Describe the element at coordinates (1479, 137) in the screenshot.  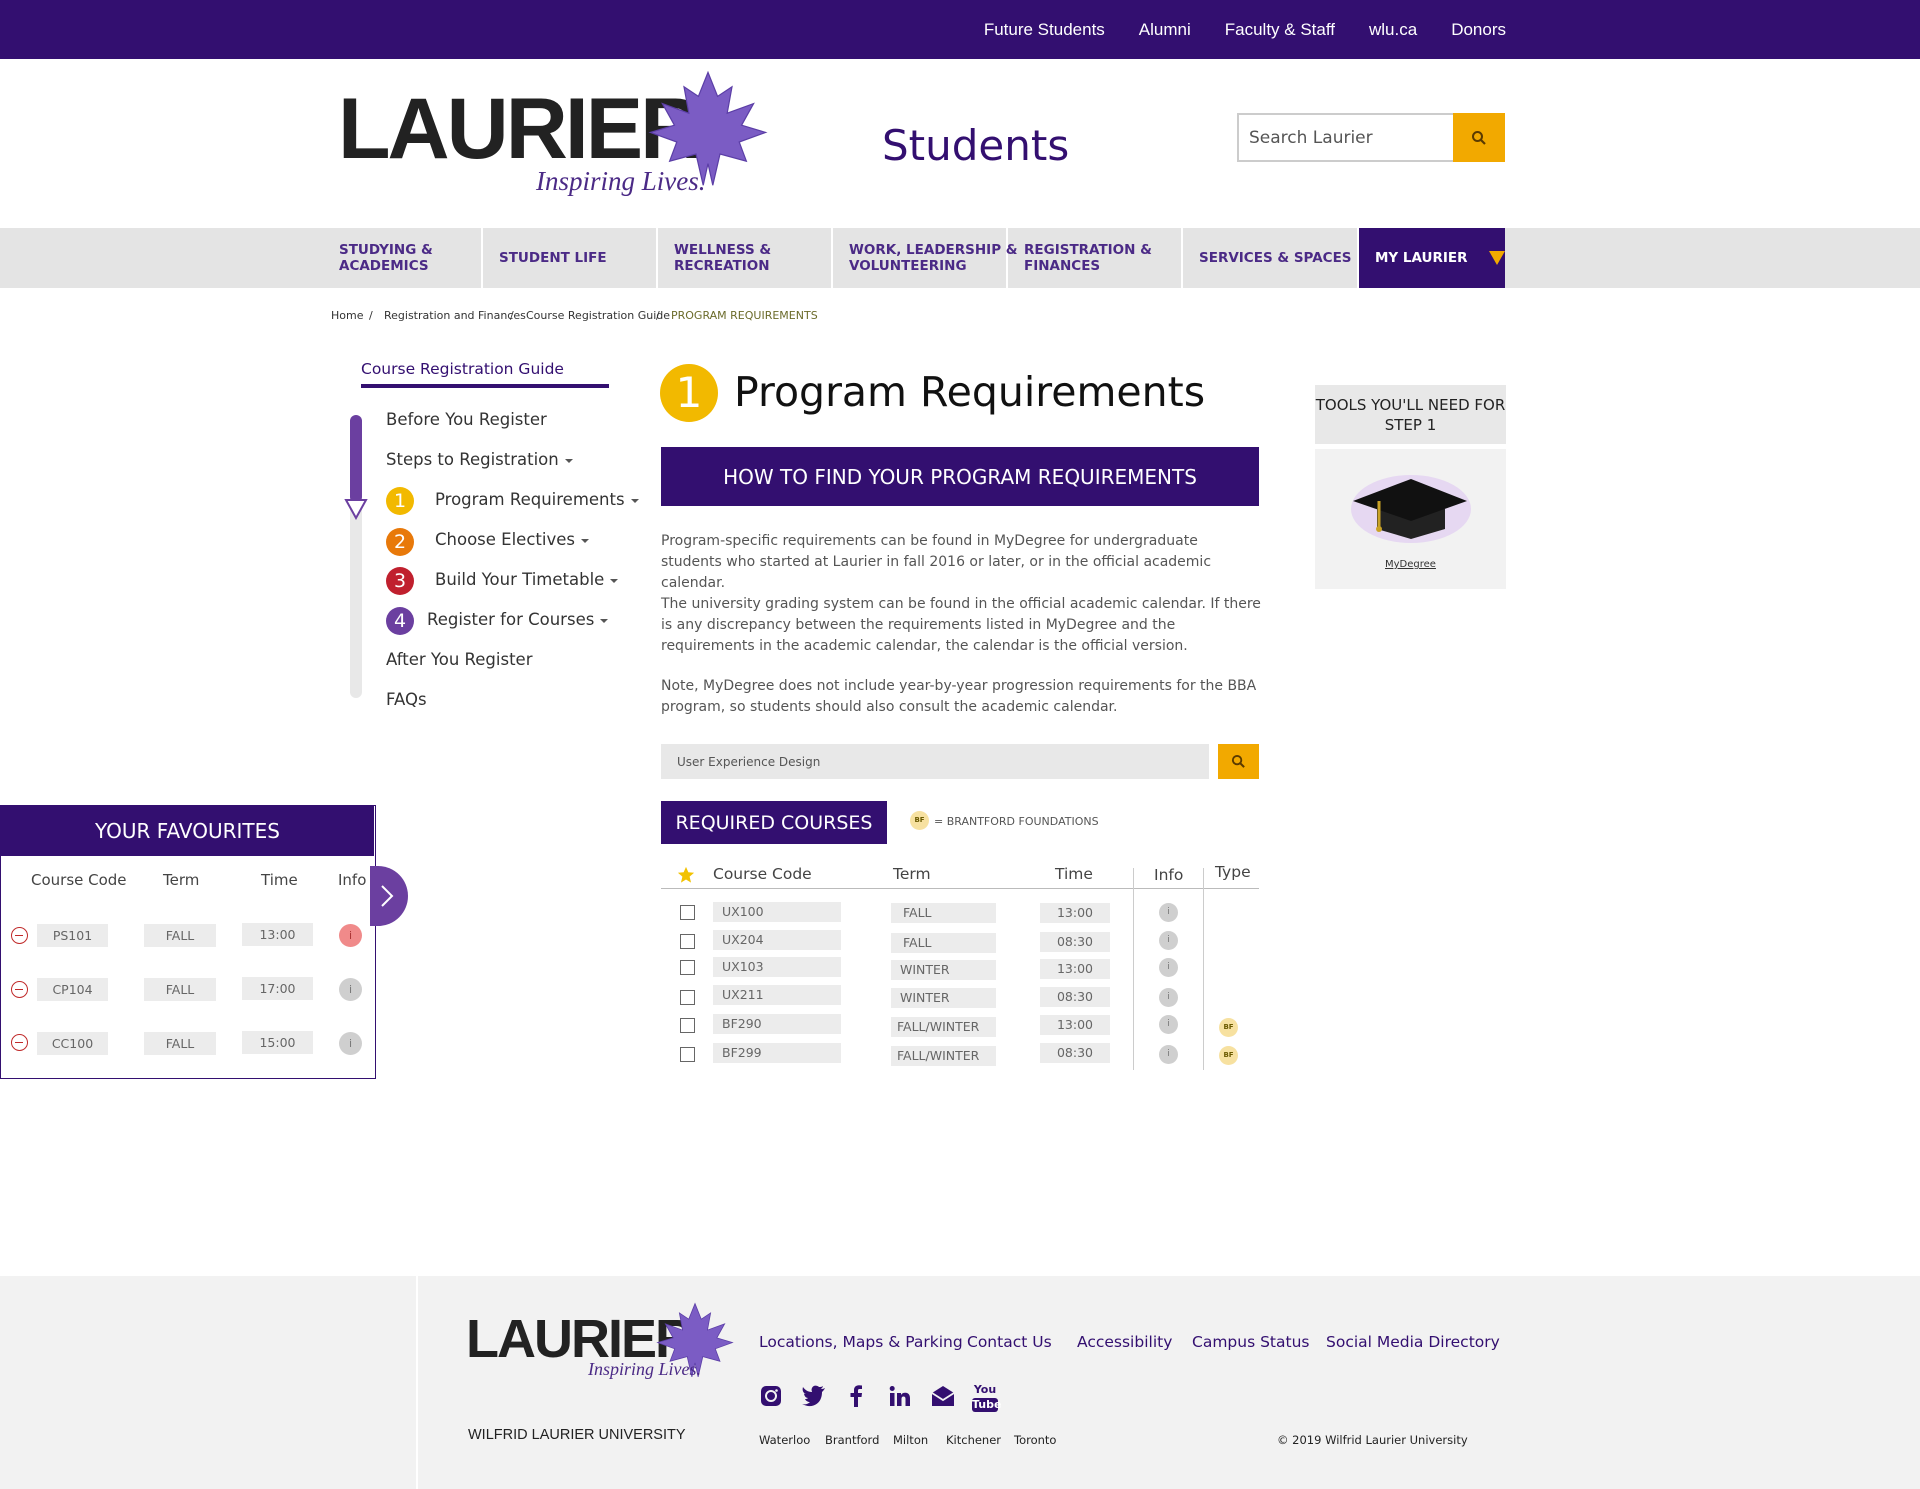
I see `search-button` at that location.